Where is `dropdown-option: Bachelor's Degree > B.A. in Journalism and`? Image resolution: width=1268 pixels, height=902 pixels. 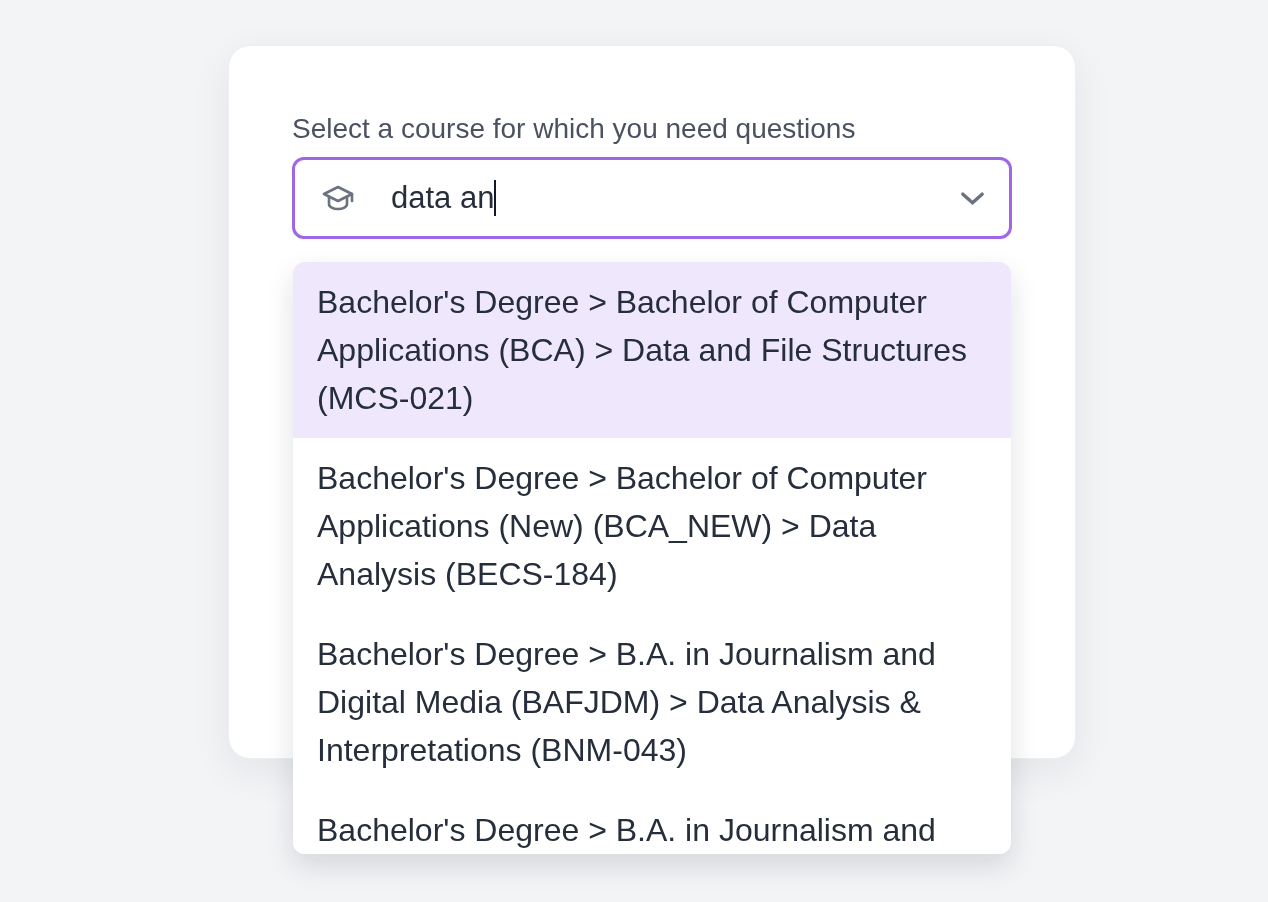
dropdown-option: Bachelor's Degree > B.A. in Journalism and is located at coordinates (652, 822).